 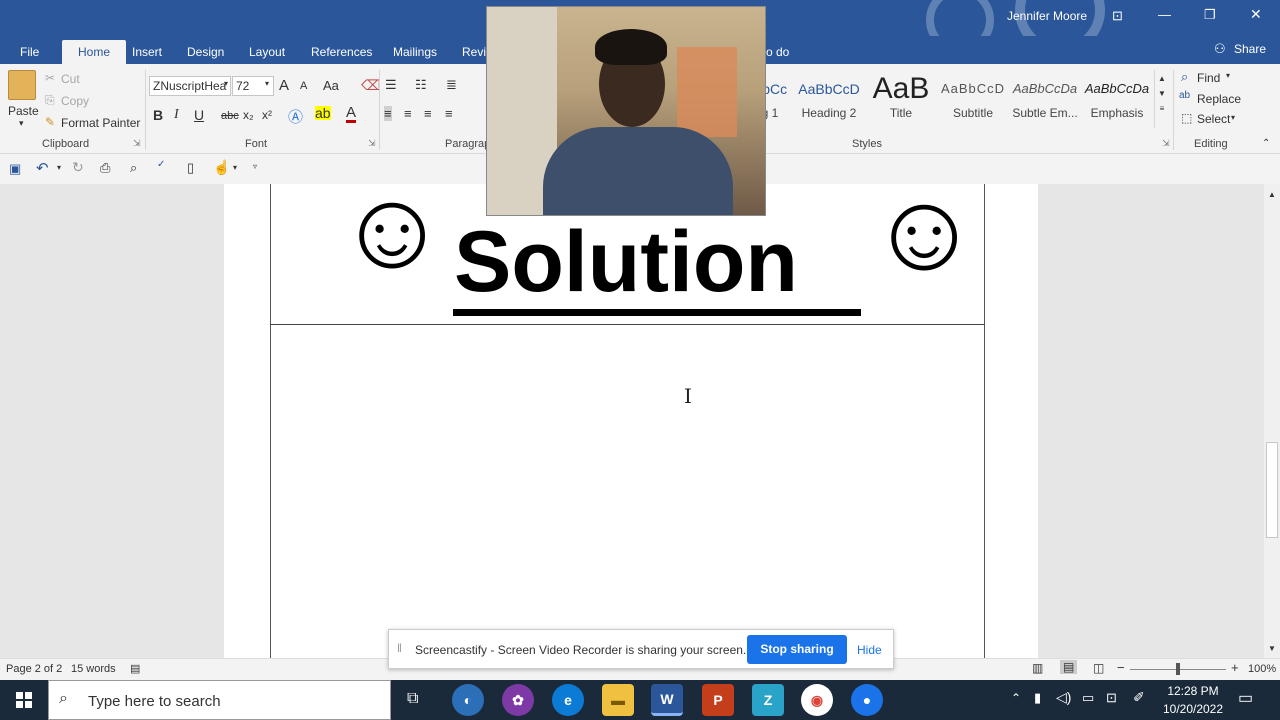 What do you see at coordinates (50, 122) in the screenshot?
I see `format-painter-icon: ✎` at bounding box center [50, 122].